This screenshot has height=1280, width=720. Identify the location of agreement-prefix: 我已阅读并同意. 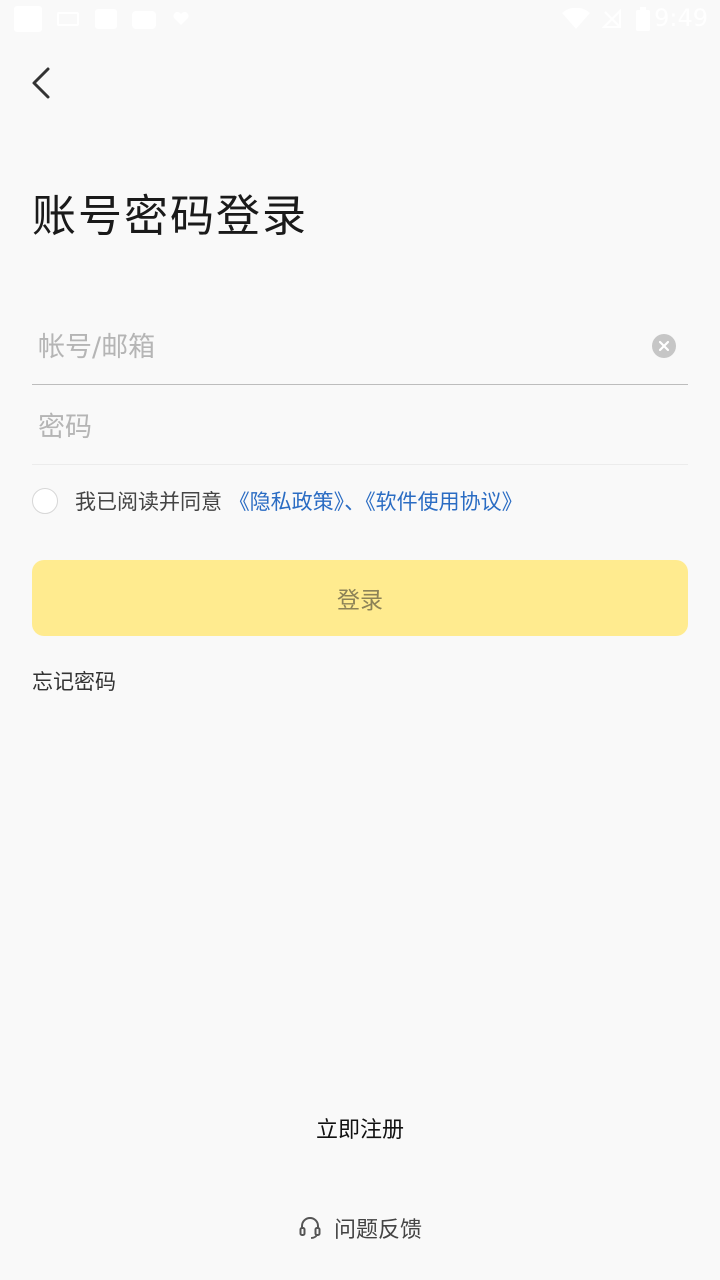
(148, 502).